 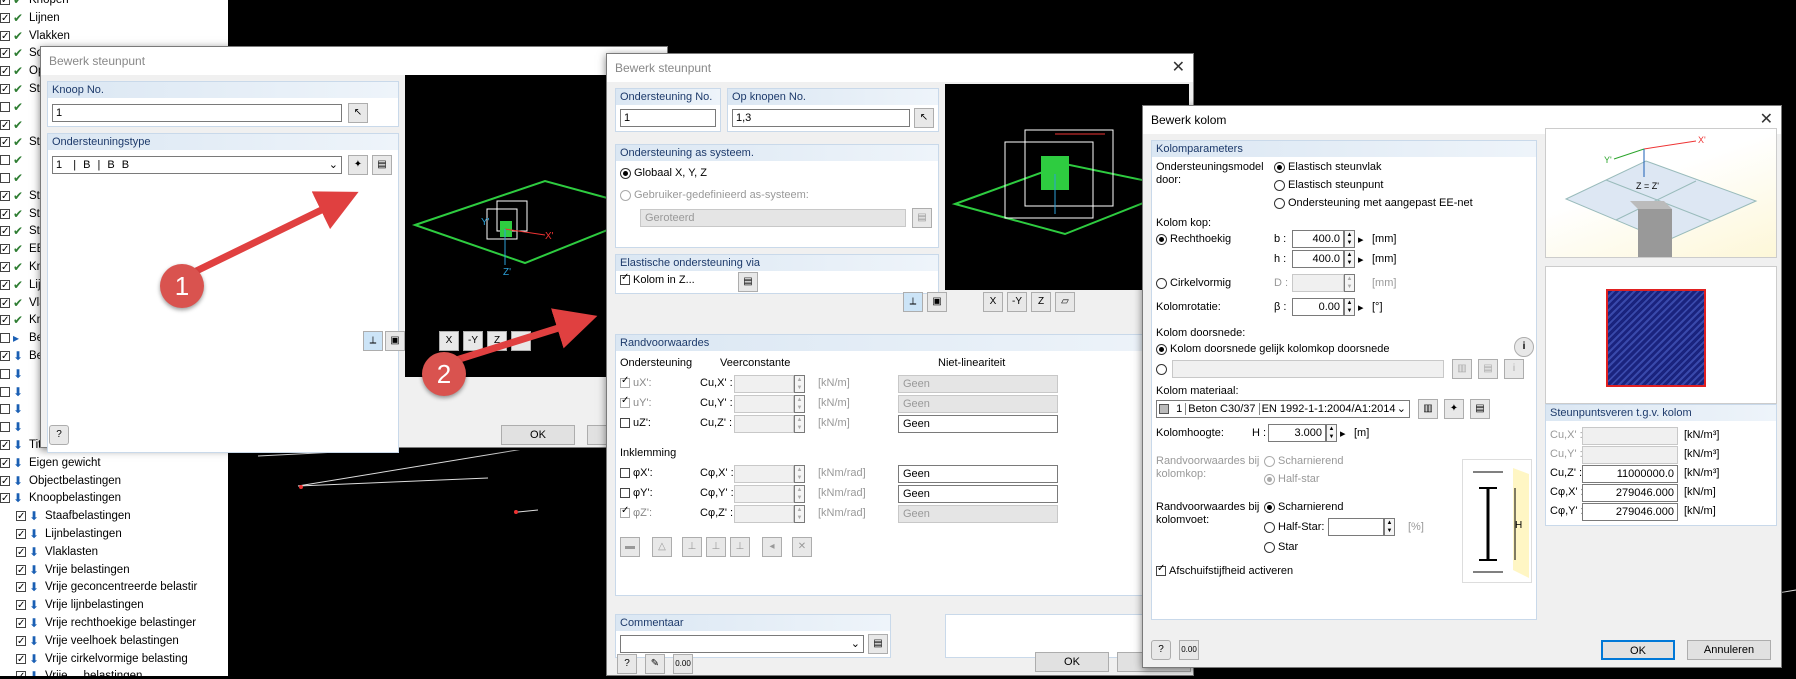 What do you see at coordinates (182, 286) in the screenshot?
I see `annotation-badge-1: 1` at bounding box center [182, 286].